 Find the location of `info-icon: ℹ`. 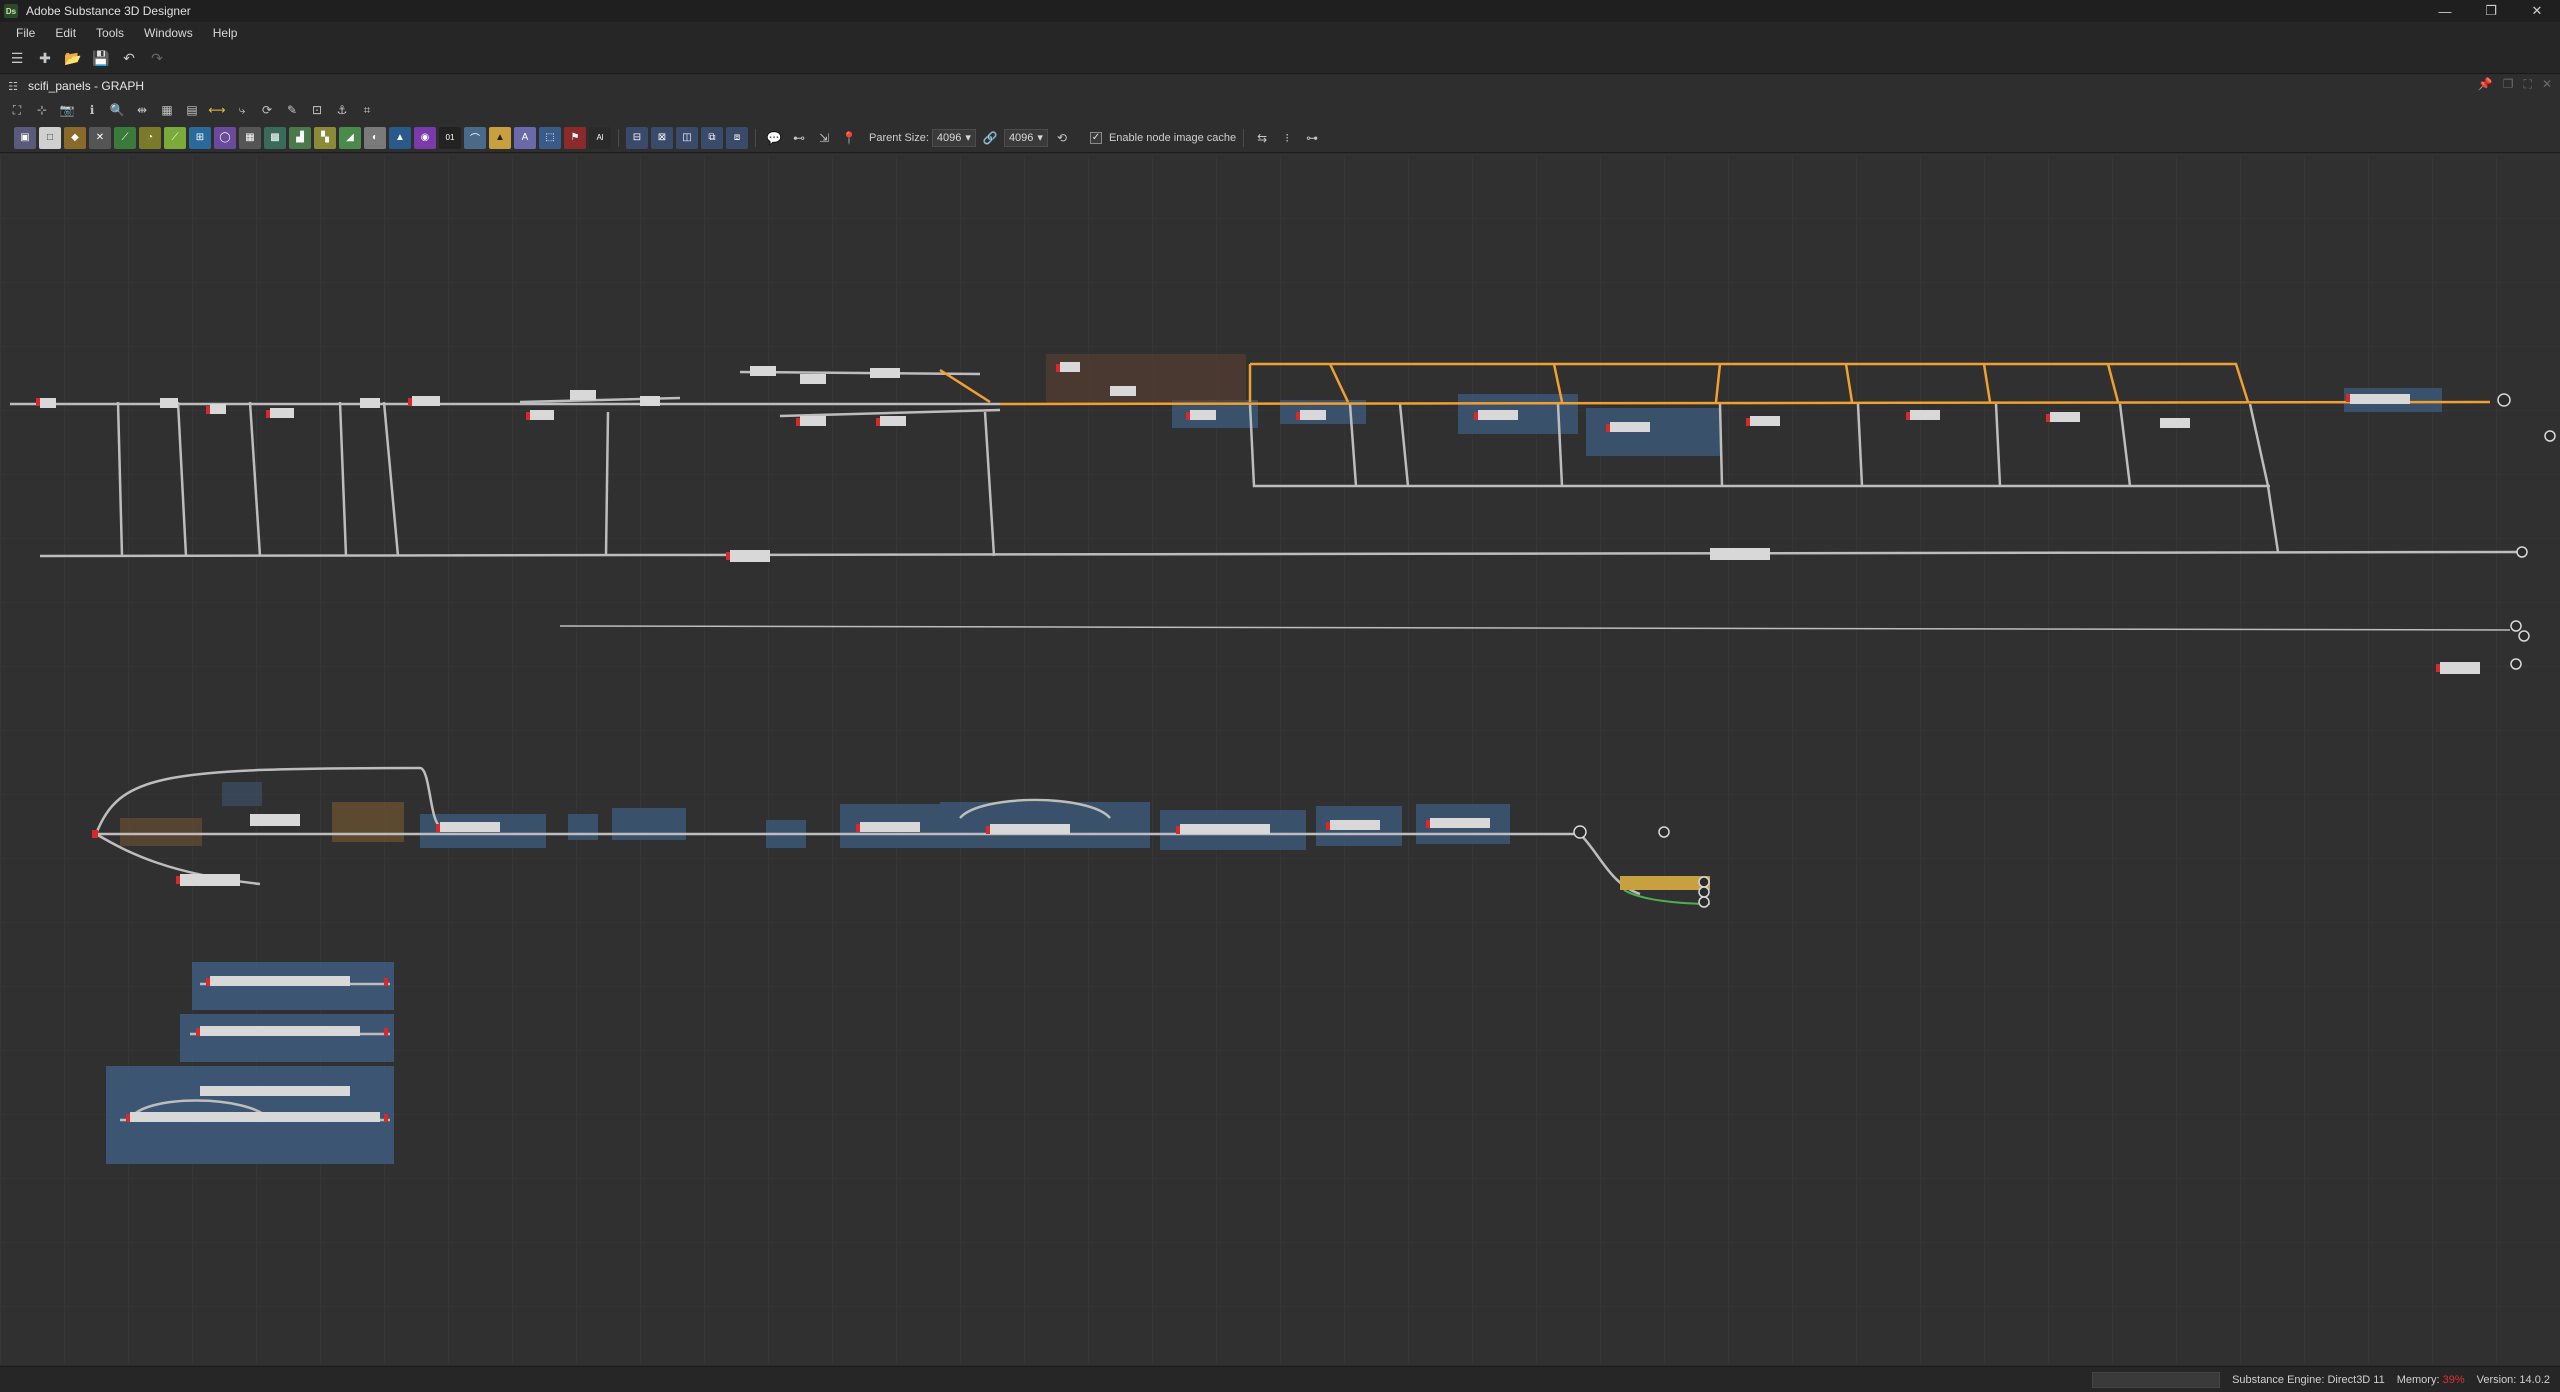

info-icon: ℹ is located at coordinates (92, 110).